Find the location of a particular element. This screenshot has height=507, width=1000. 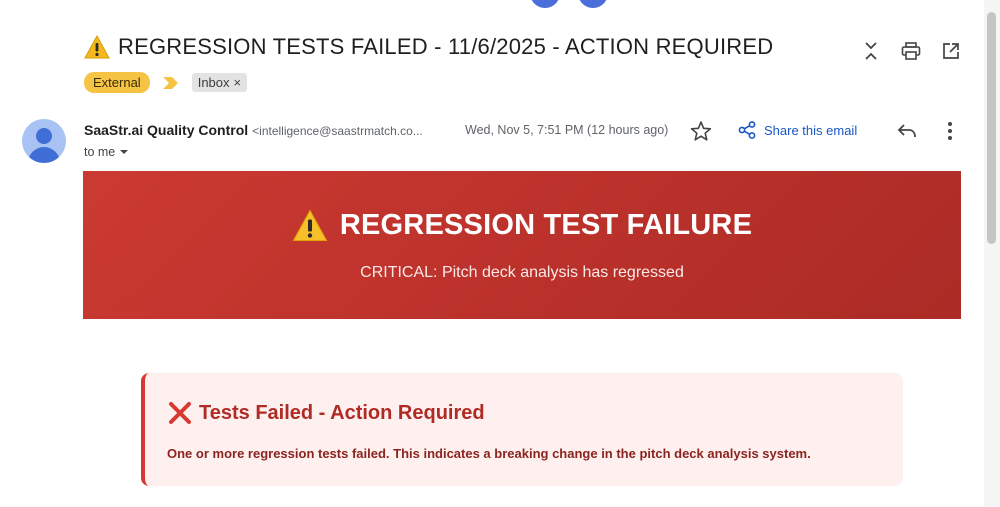

sender-name: SaaStr.ai Quality Control is located at coordinates (166, 130).